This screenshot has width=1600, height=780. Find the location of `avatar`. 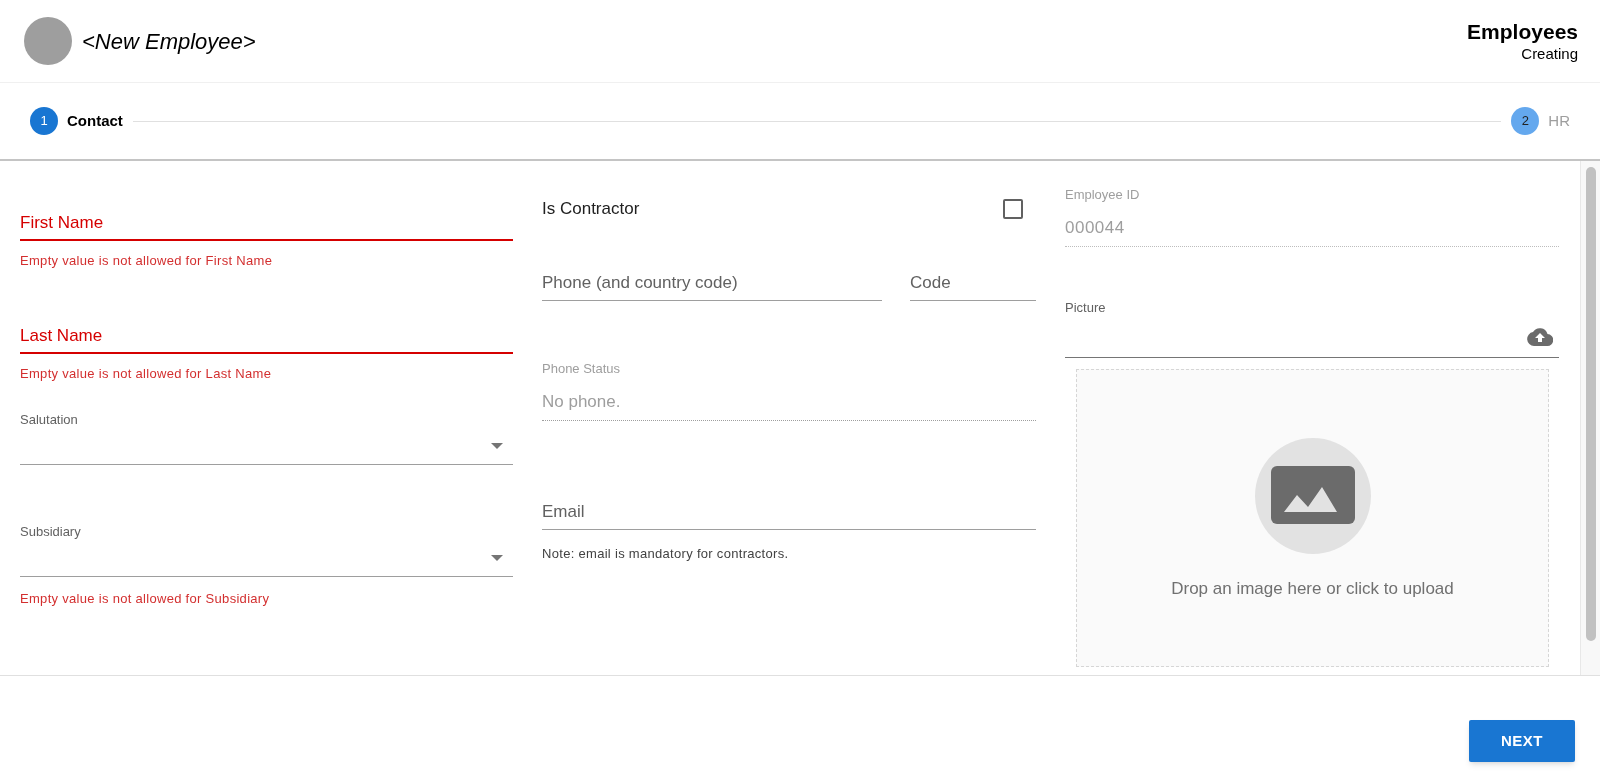

avatar is located at coordinates (48, 41).